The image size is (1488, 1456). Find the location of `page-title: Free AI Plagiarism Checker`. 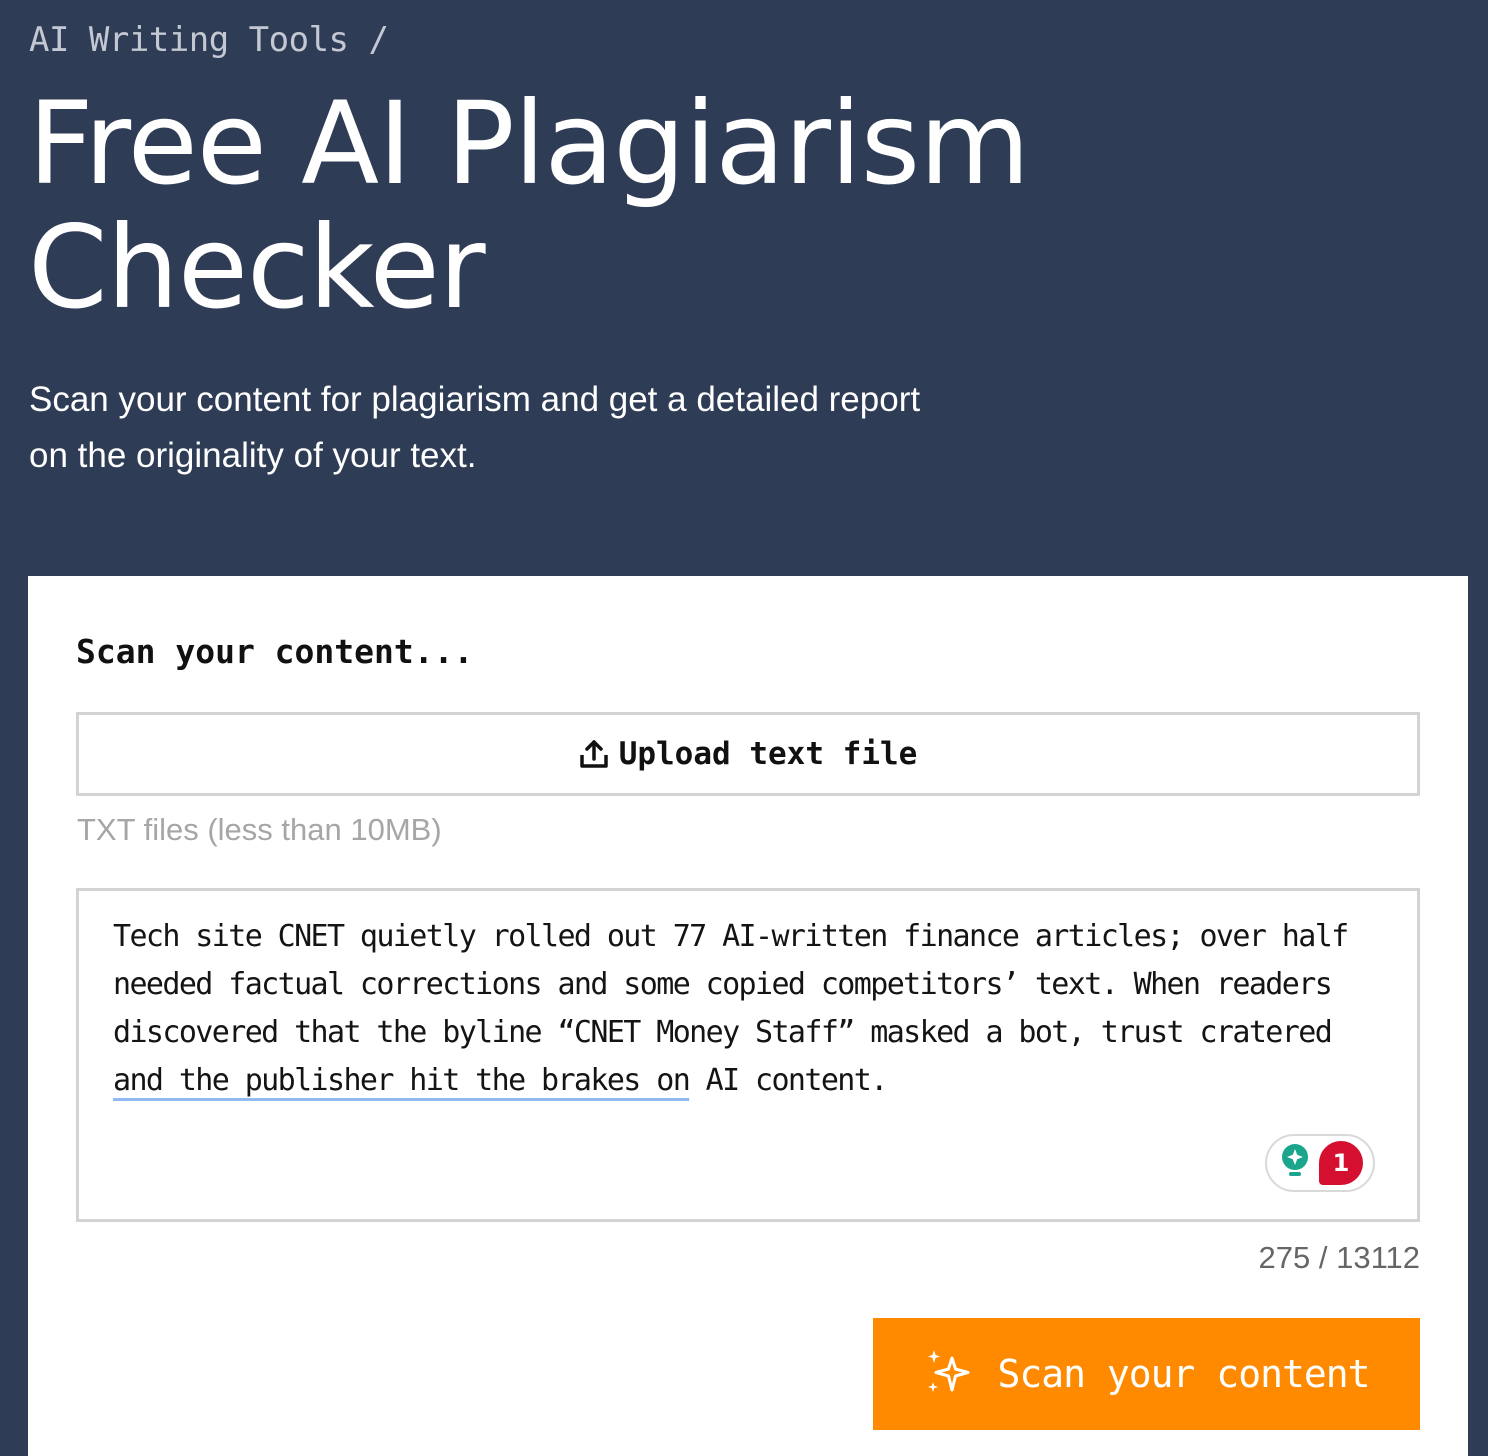

page-title: Free AI Plagiarism Checker is located at coordinates (529, 205).